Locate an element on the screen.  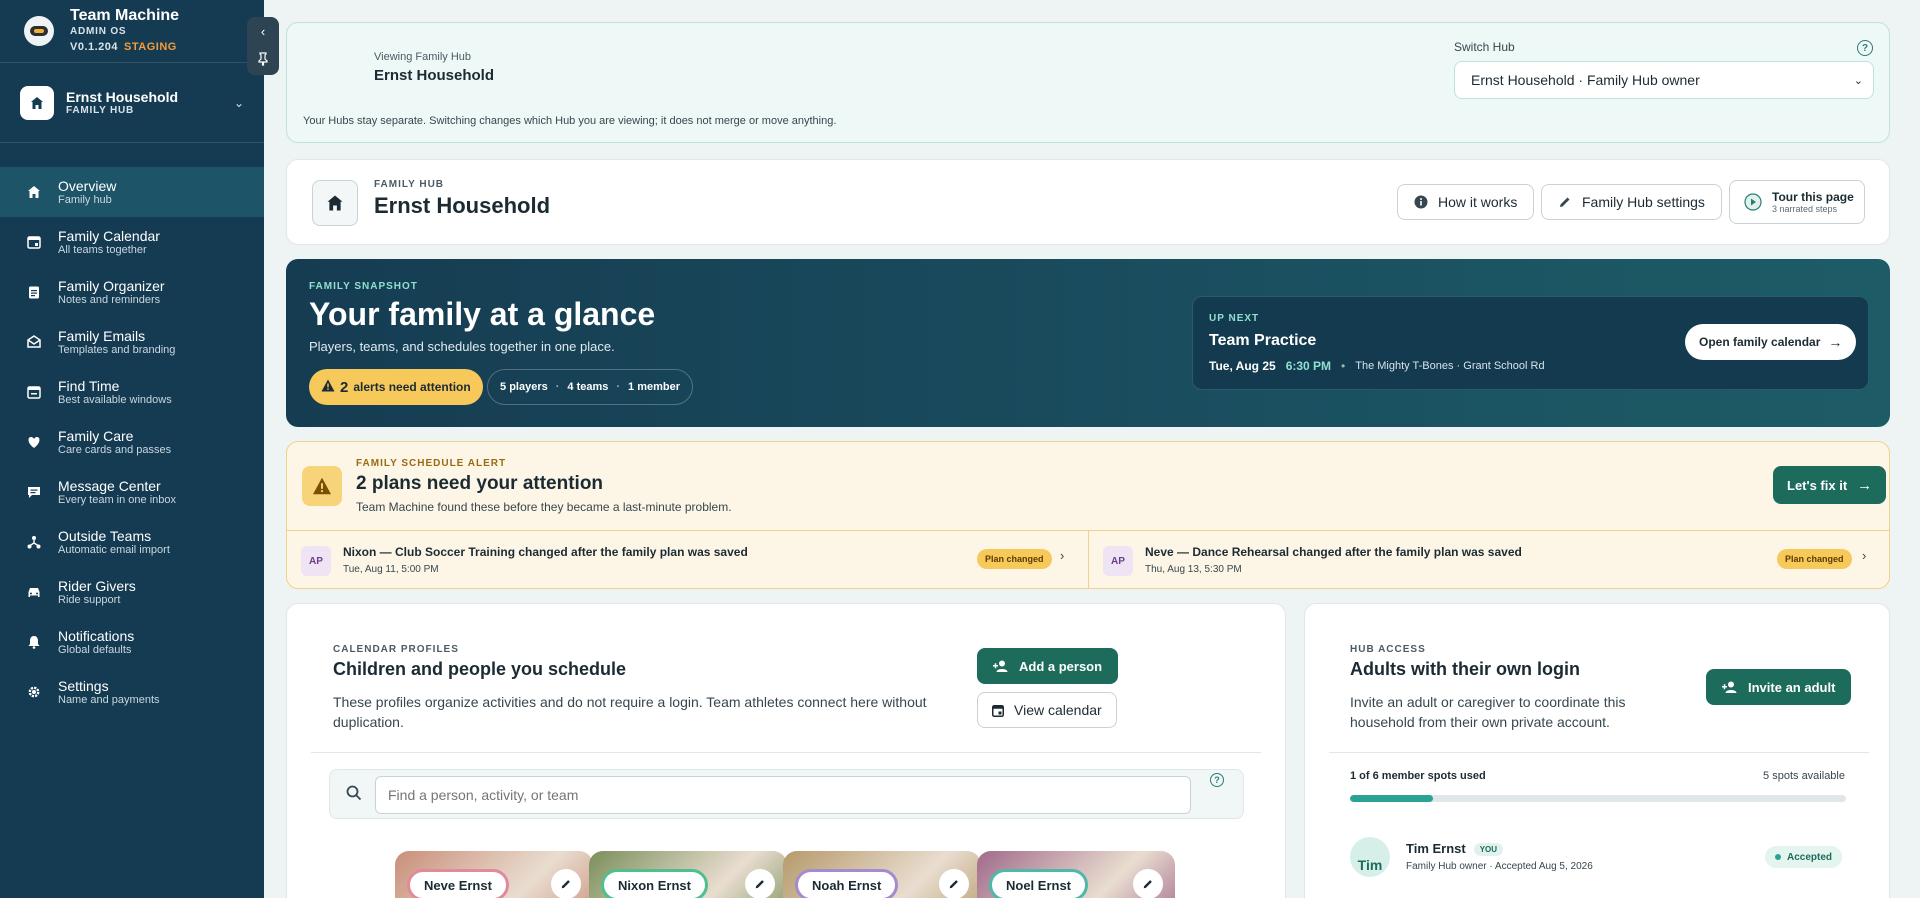
sidebar-item-overview: Overview Family hub is located at coordinates (132, 192).